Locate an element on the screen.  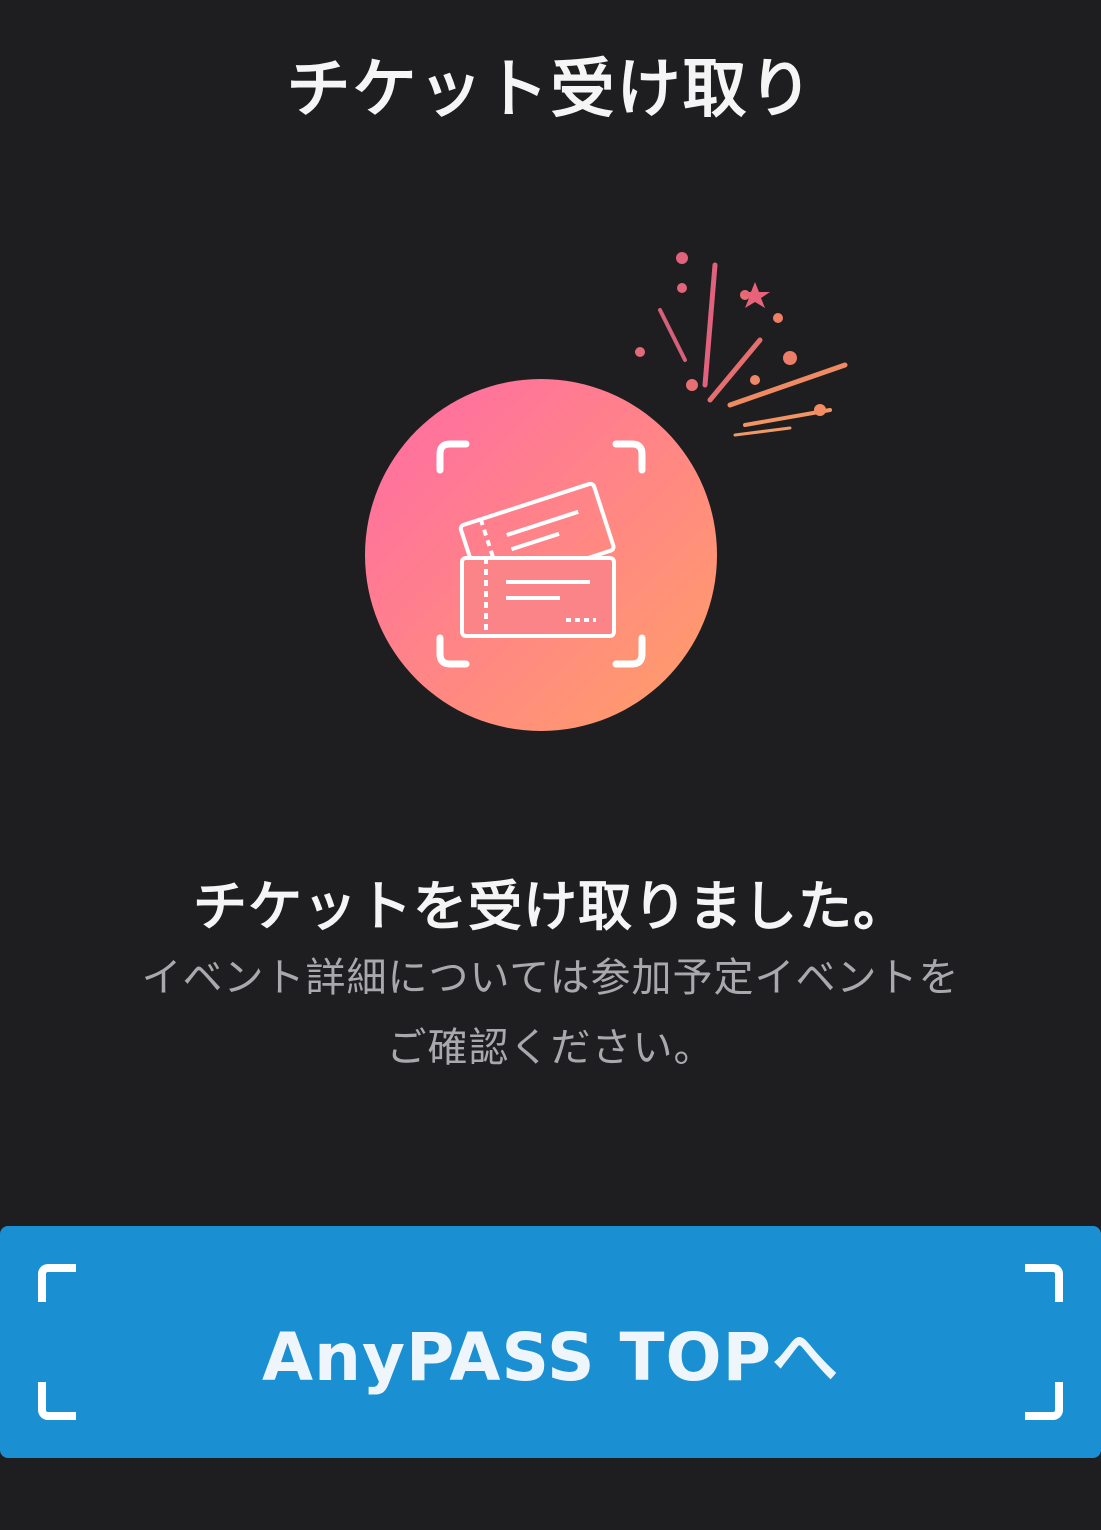
detail-text-line-2: ご確認ください。 is located at coordinates (550, 1048).